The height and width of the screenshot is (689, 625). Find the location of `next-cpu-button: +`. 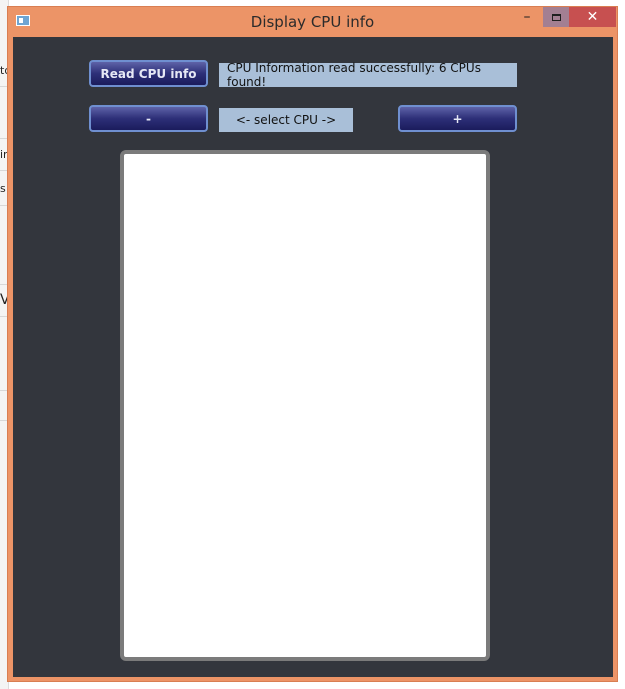

next-cpu-button: + is located at coordinates (457, 118).